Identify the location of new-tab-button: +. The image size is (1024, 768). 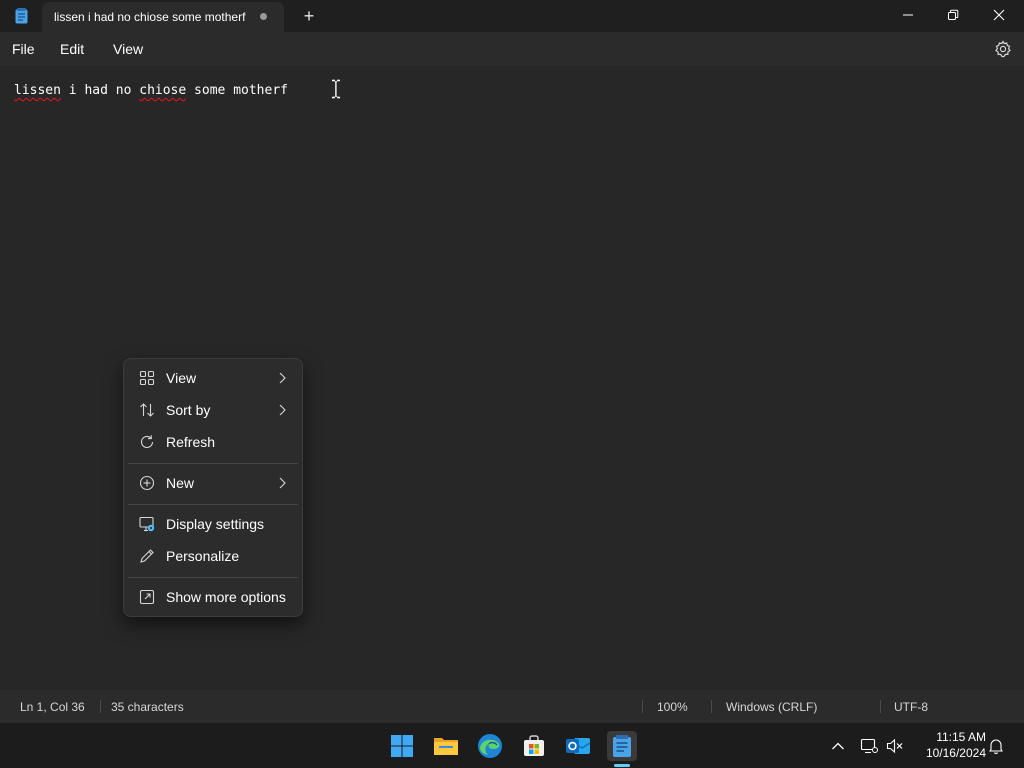
(309, 16).